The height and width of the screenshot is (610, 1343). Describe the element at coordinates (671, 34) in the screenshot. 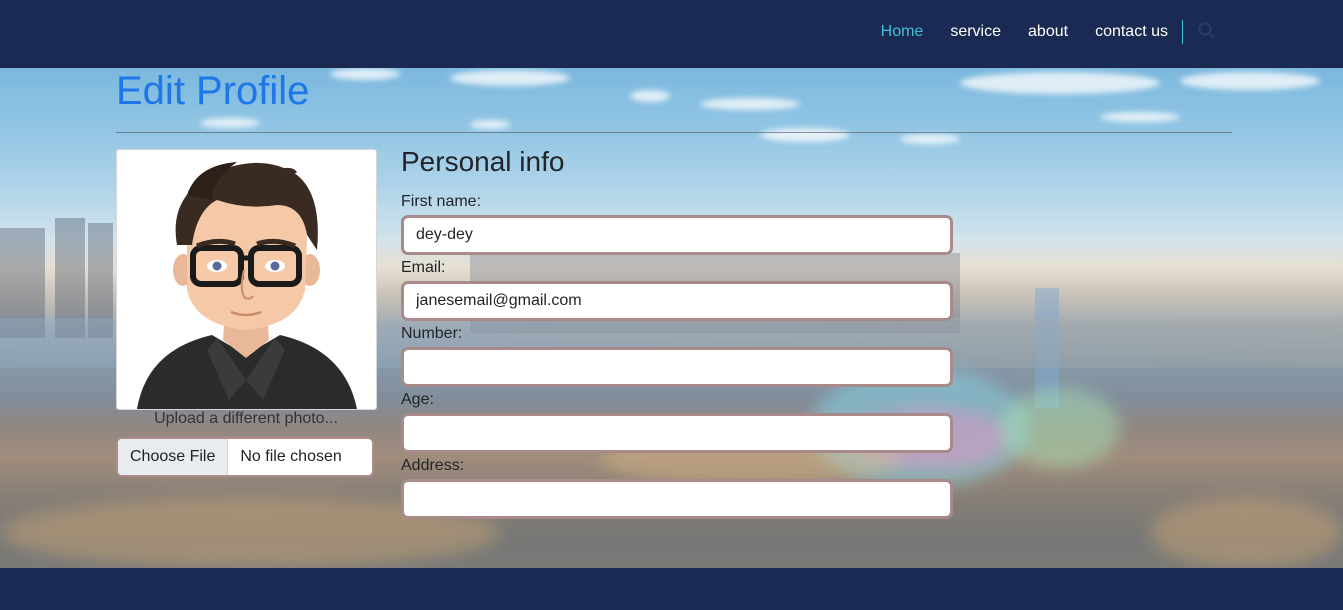

I see `top-navbar: Home service about contact us` at that location.